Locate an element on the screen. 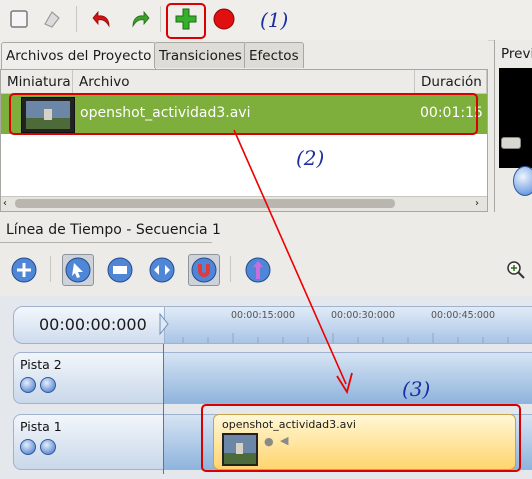 Image resolution: width=532 pixels, height=479 pixels. preview-panel: Previ is located at coordinates (513, 126).